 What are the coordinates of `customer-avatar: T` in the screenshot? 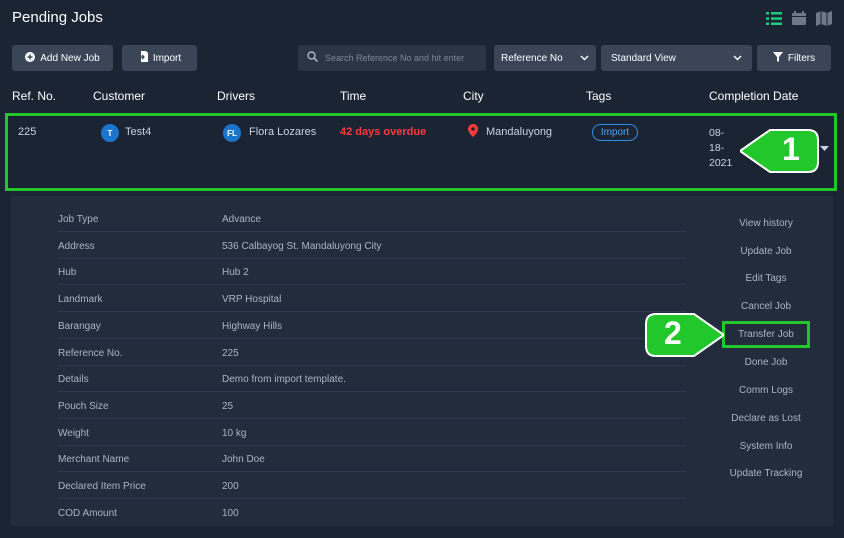 It's located at (110, 133).